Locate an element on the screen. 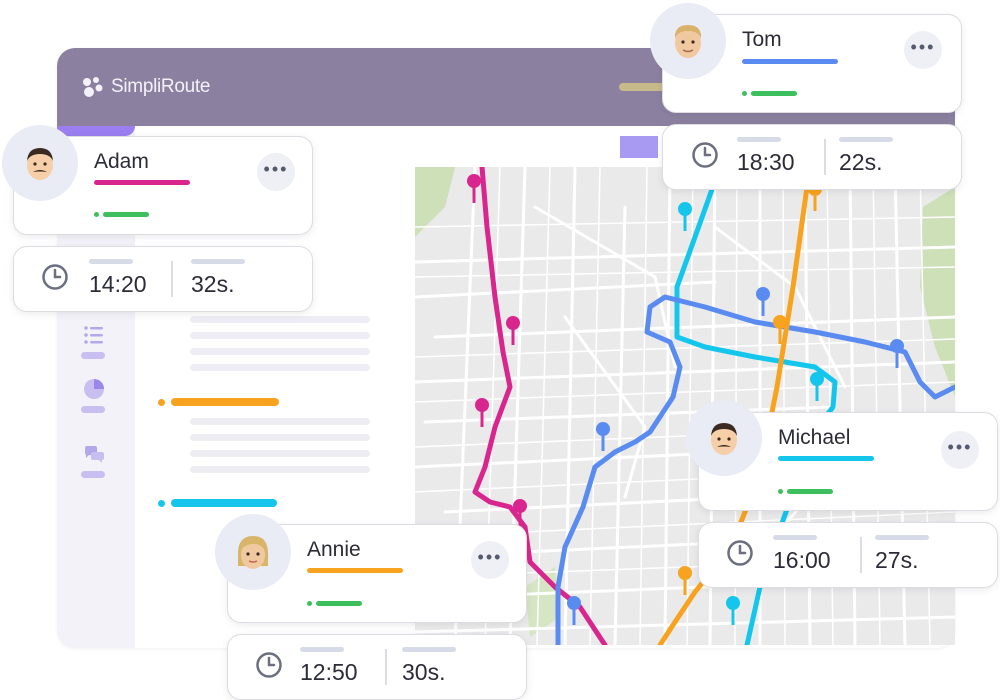 Image resolution: width=1000 pixels, height=700 pixels. avatar-tom is located at coordinates (688, 41).